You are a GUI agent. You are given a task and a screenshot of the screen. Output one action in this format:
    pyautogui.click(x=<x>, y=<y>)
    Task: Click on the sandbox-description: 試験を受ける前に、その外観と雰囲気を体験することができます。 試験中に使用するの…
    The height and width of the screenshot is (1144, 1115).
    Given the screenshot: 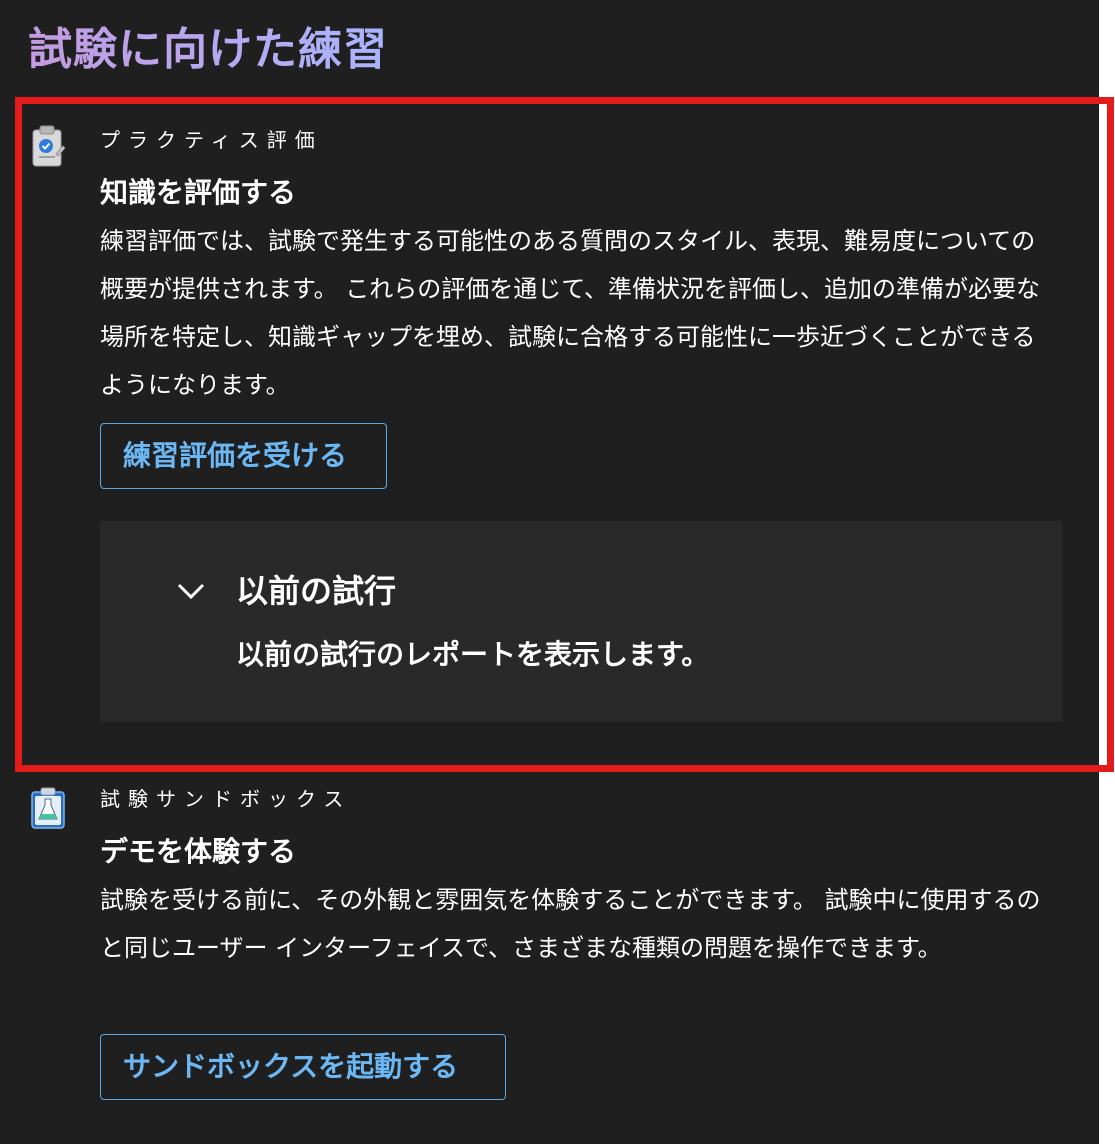 What is the action you would take?
    pyautogui.click(x=570, y=924)
    